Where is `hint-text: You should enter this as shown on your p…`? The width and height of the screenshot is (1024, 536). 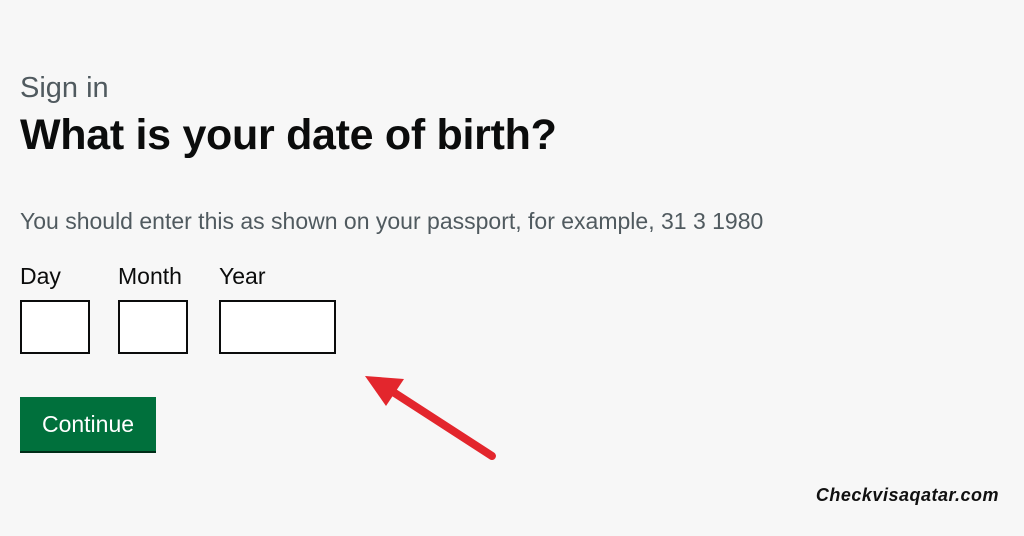 hint-text: You should enter this as shown on your p… is located at coordinates (392, 221).